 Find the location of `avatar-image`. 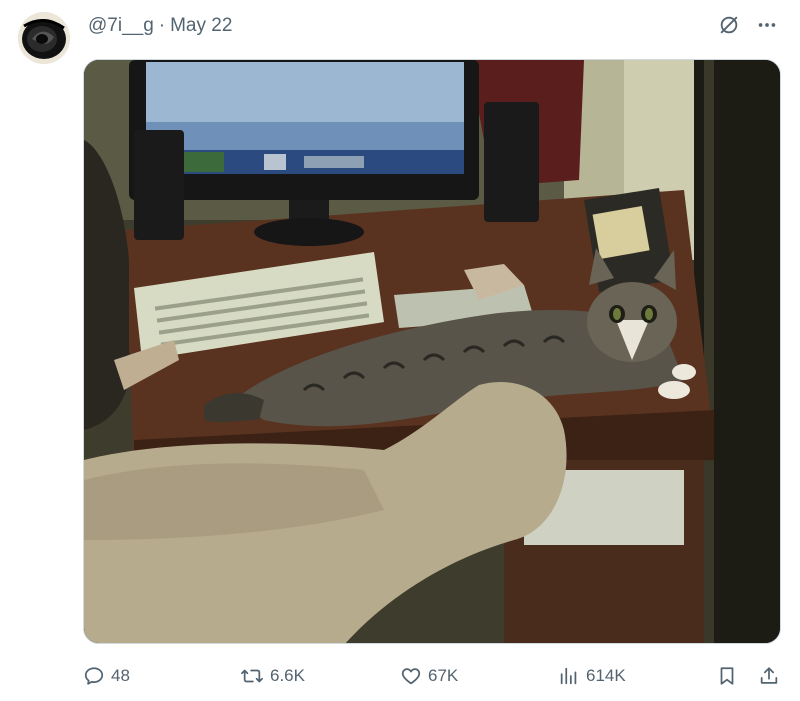

avatar-image is located at coordinates (44, 38).